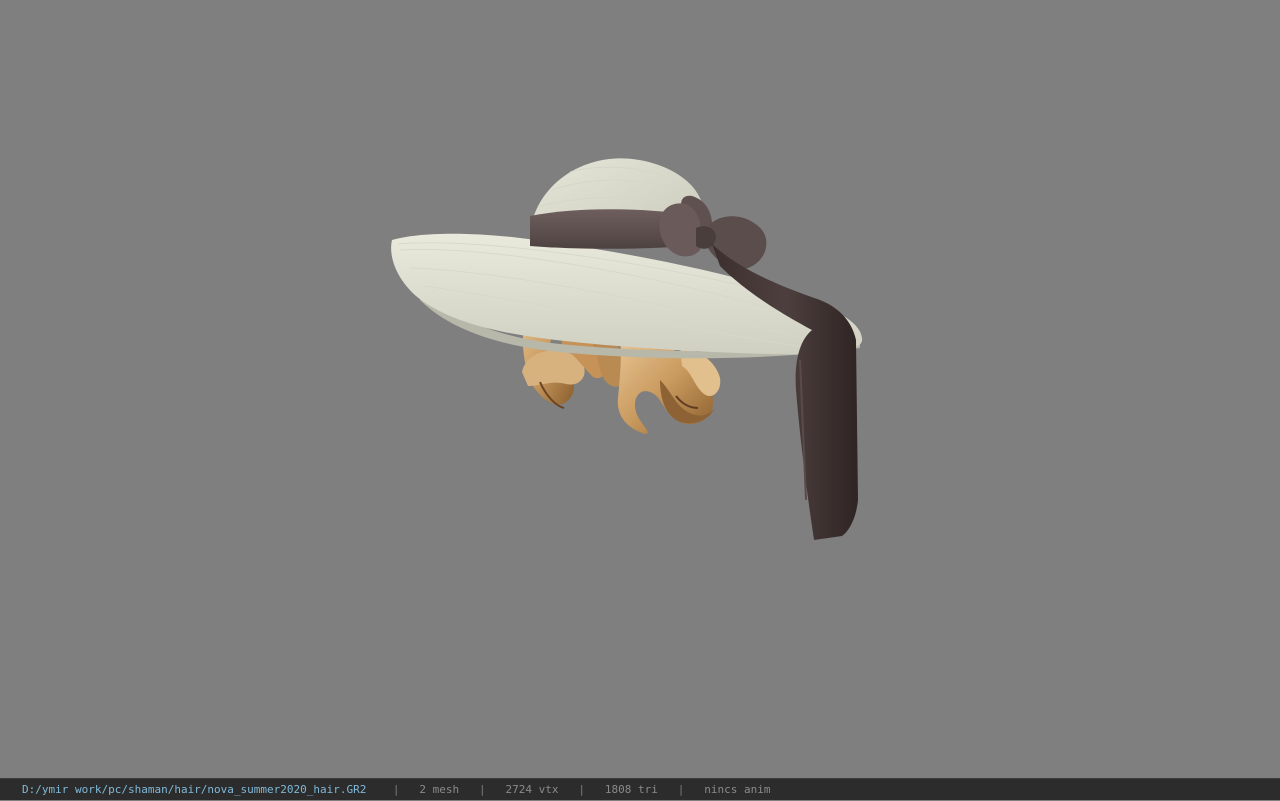 This screenshot has height=801, width=1280. Describe the element at coordinates (439, 789) in the screenshot. I see `mesh-count-text: 2 mesh` at that location.